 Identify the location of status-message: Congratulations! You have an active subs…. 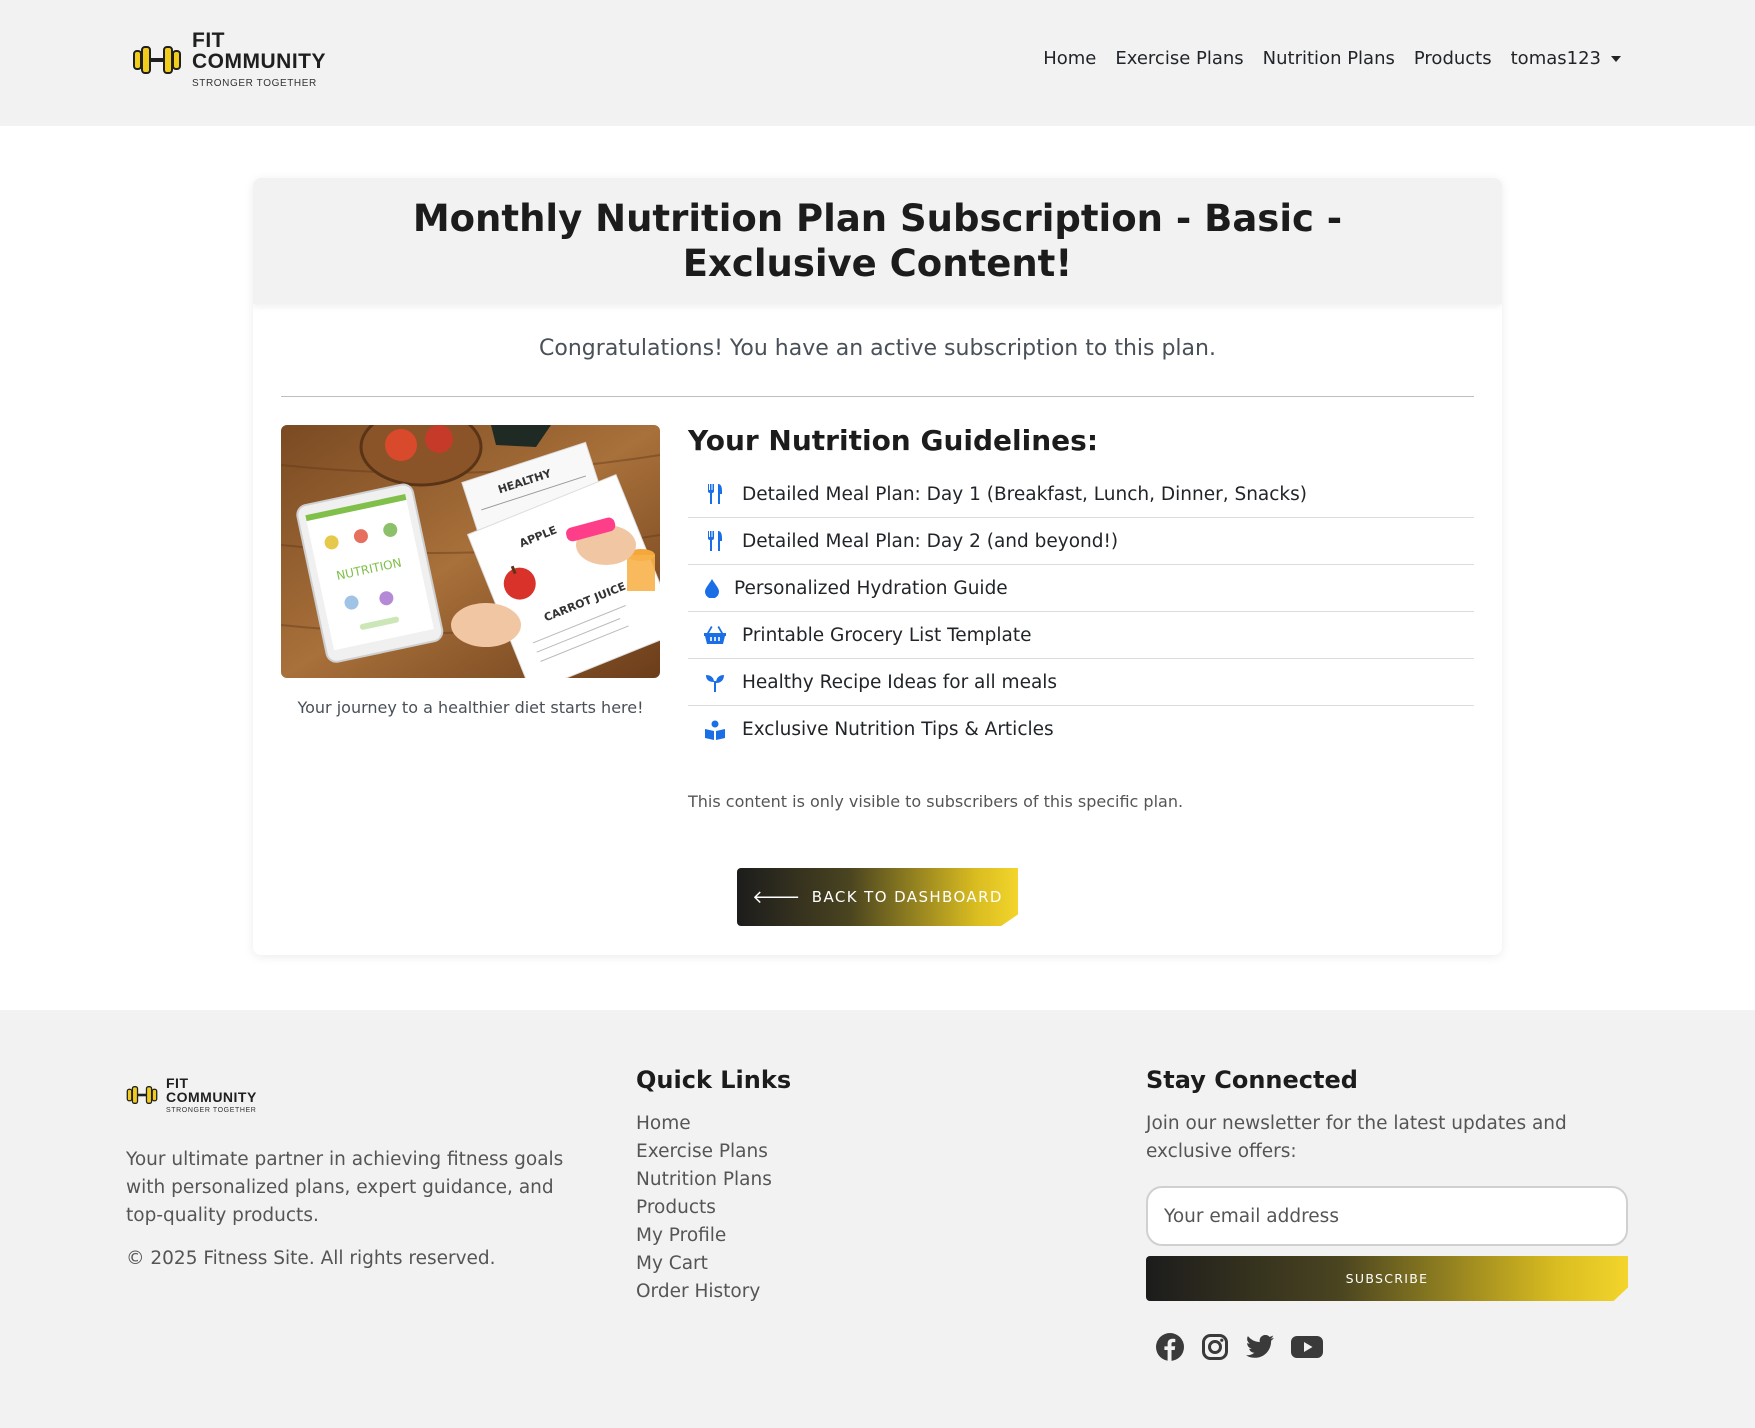
(877, 348).